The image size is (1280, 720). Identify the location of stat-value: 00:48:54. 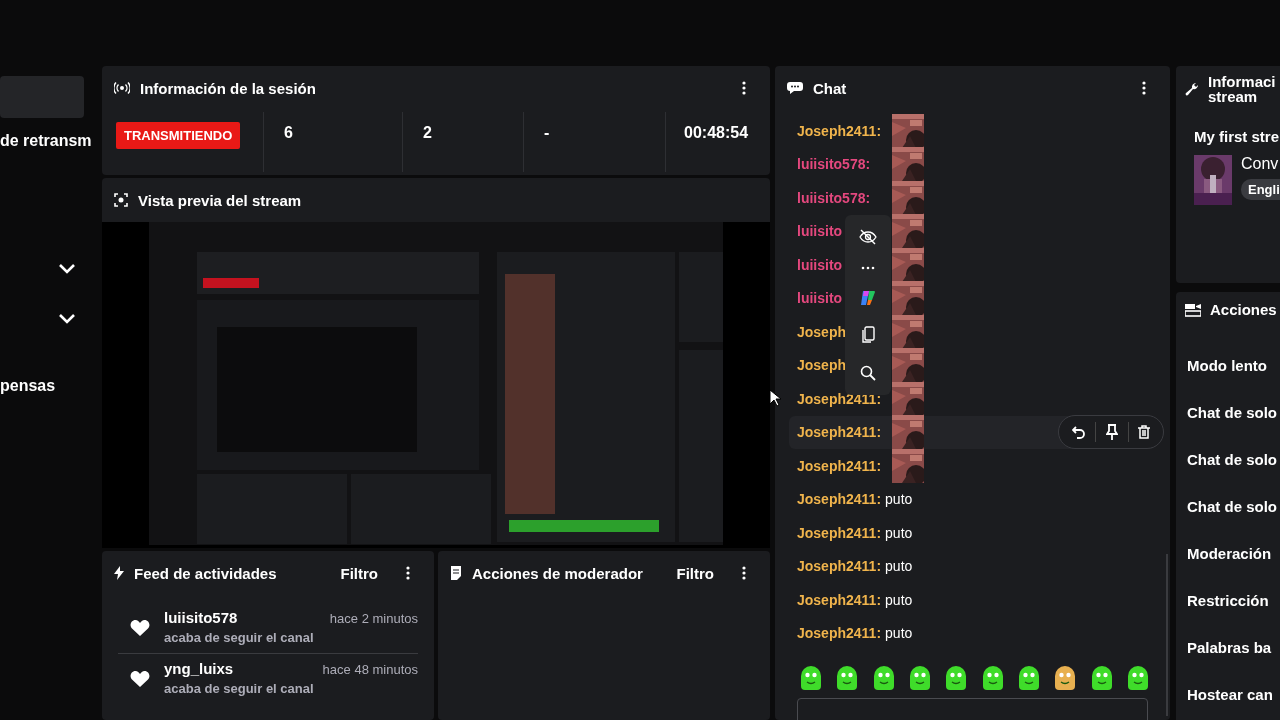
(716, 132).